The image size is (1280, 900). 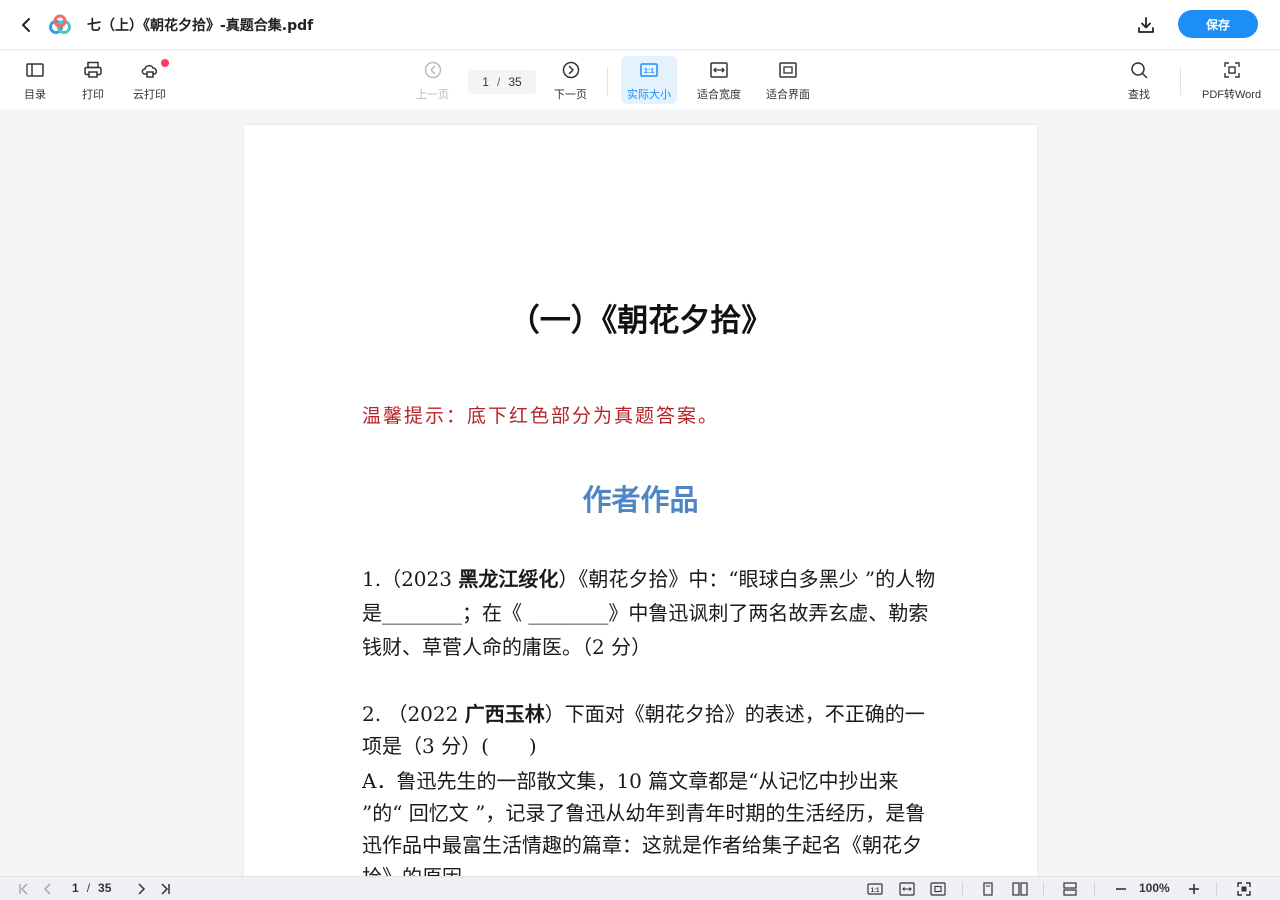 I want to click on fullscreen-icon, so click(x=1244, y=889).